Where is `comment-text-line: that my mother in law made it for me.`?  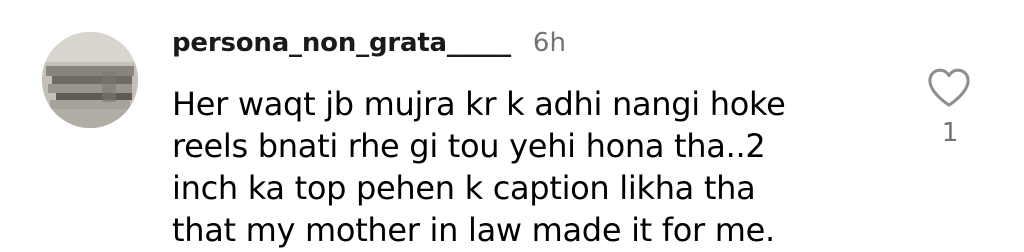
comment-text-line: that my mother in law made it for me. is located at coordinates (473, 230).